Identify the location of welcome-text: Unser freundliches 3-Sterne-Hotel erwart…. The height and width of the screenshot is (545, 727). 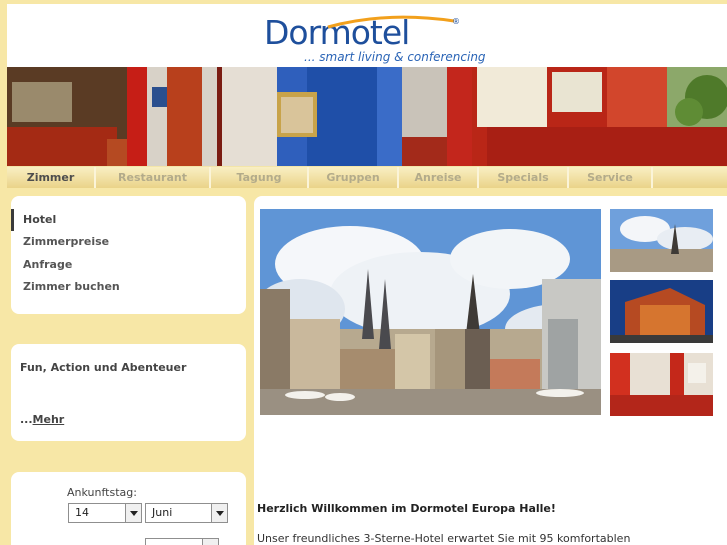
(444, 538).